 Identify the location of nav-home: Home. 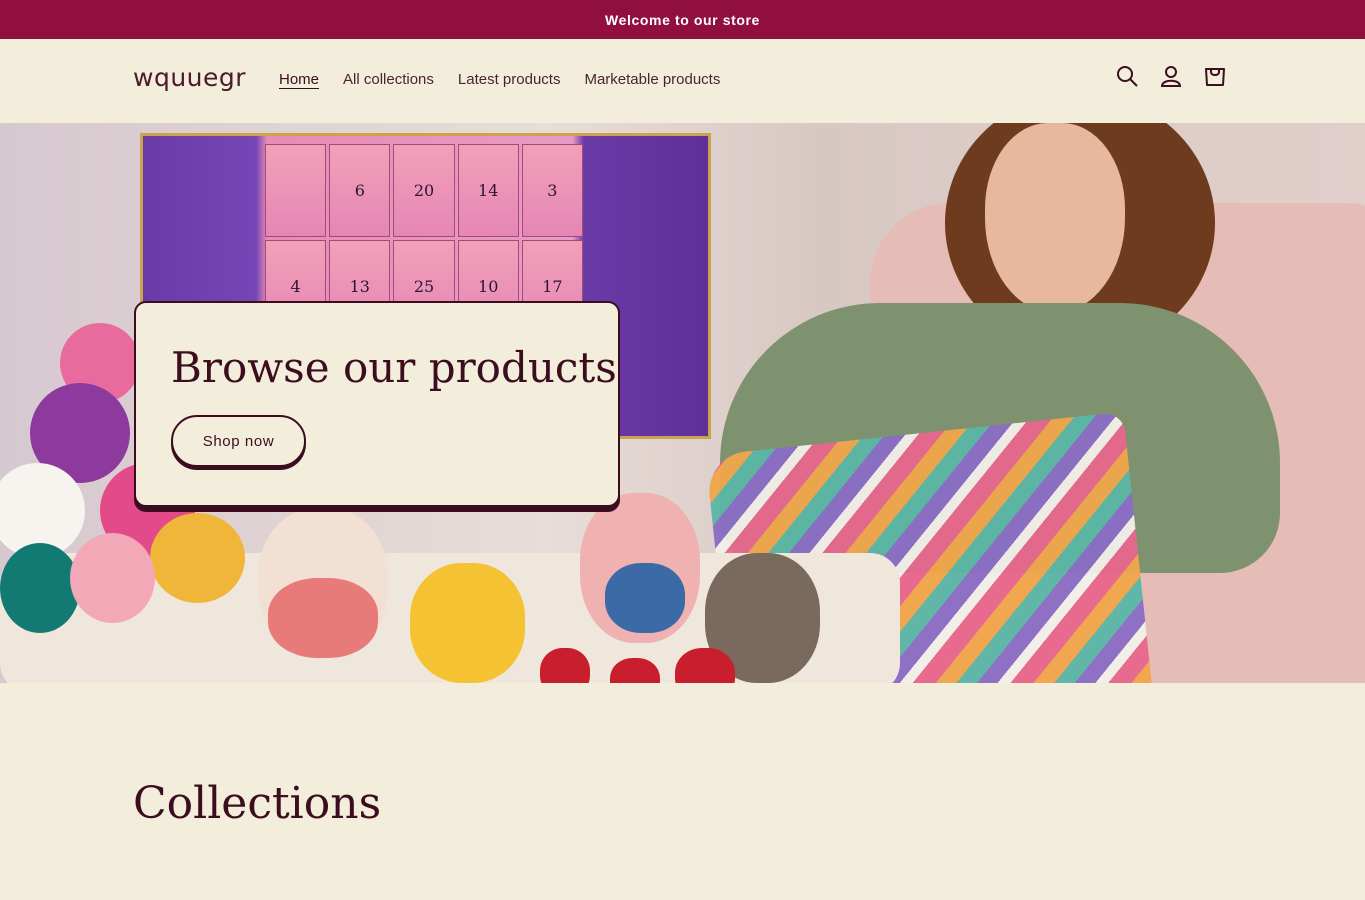
(299, 79).